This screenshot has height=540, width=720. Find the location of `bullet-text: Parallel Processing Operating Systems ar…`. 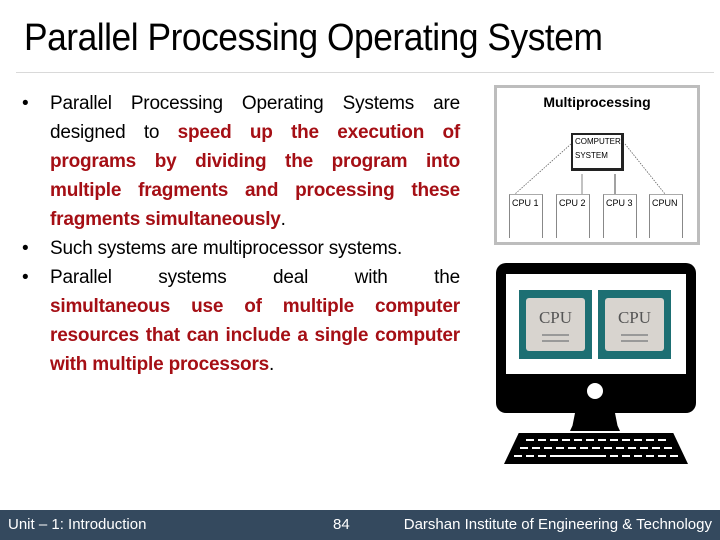

bullet-text: Parallel Processing Operating Systems ar… is located at coordinates (255, 161).